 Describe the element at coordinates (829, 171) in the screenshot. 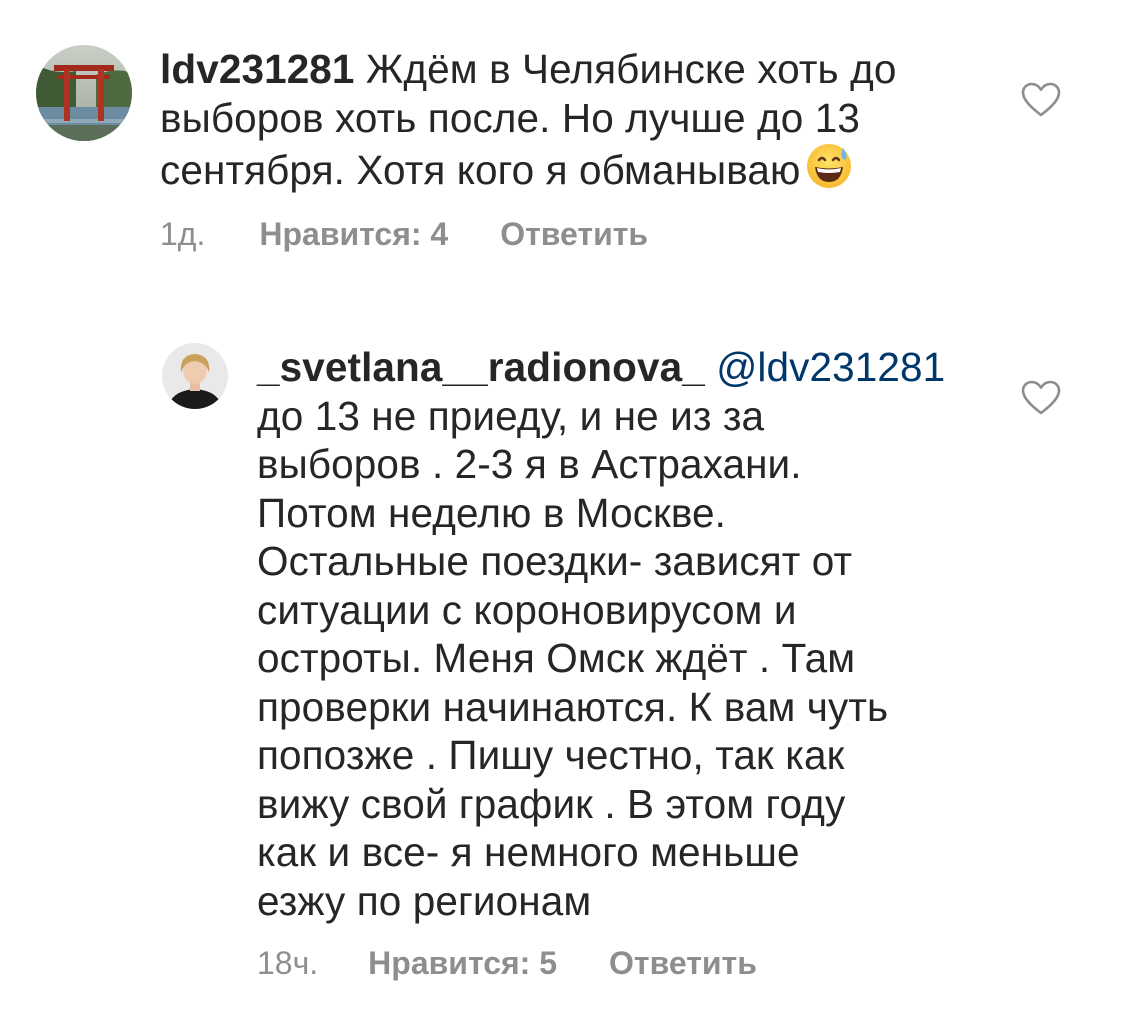

I see `grinning-face-with-sweat-icon` at that location.